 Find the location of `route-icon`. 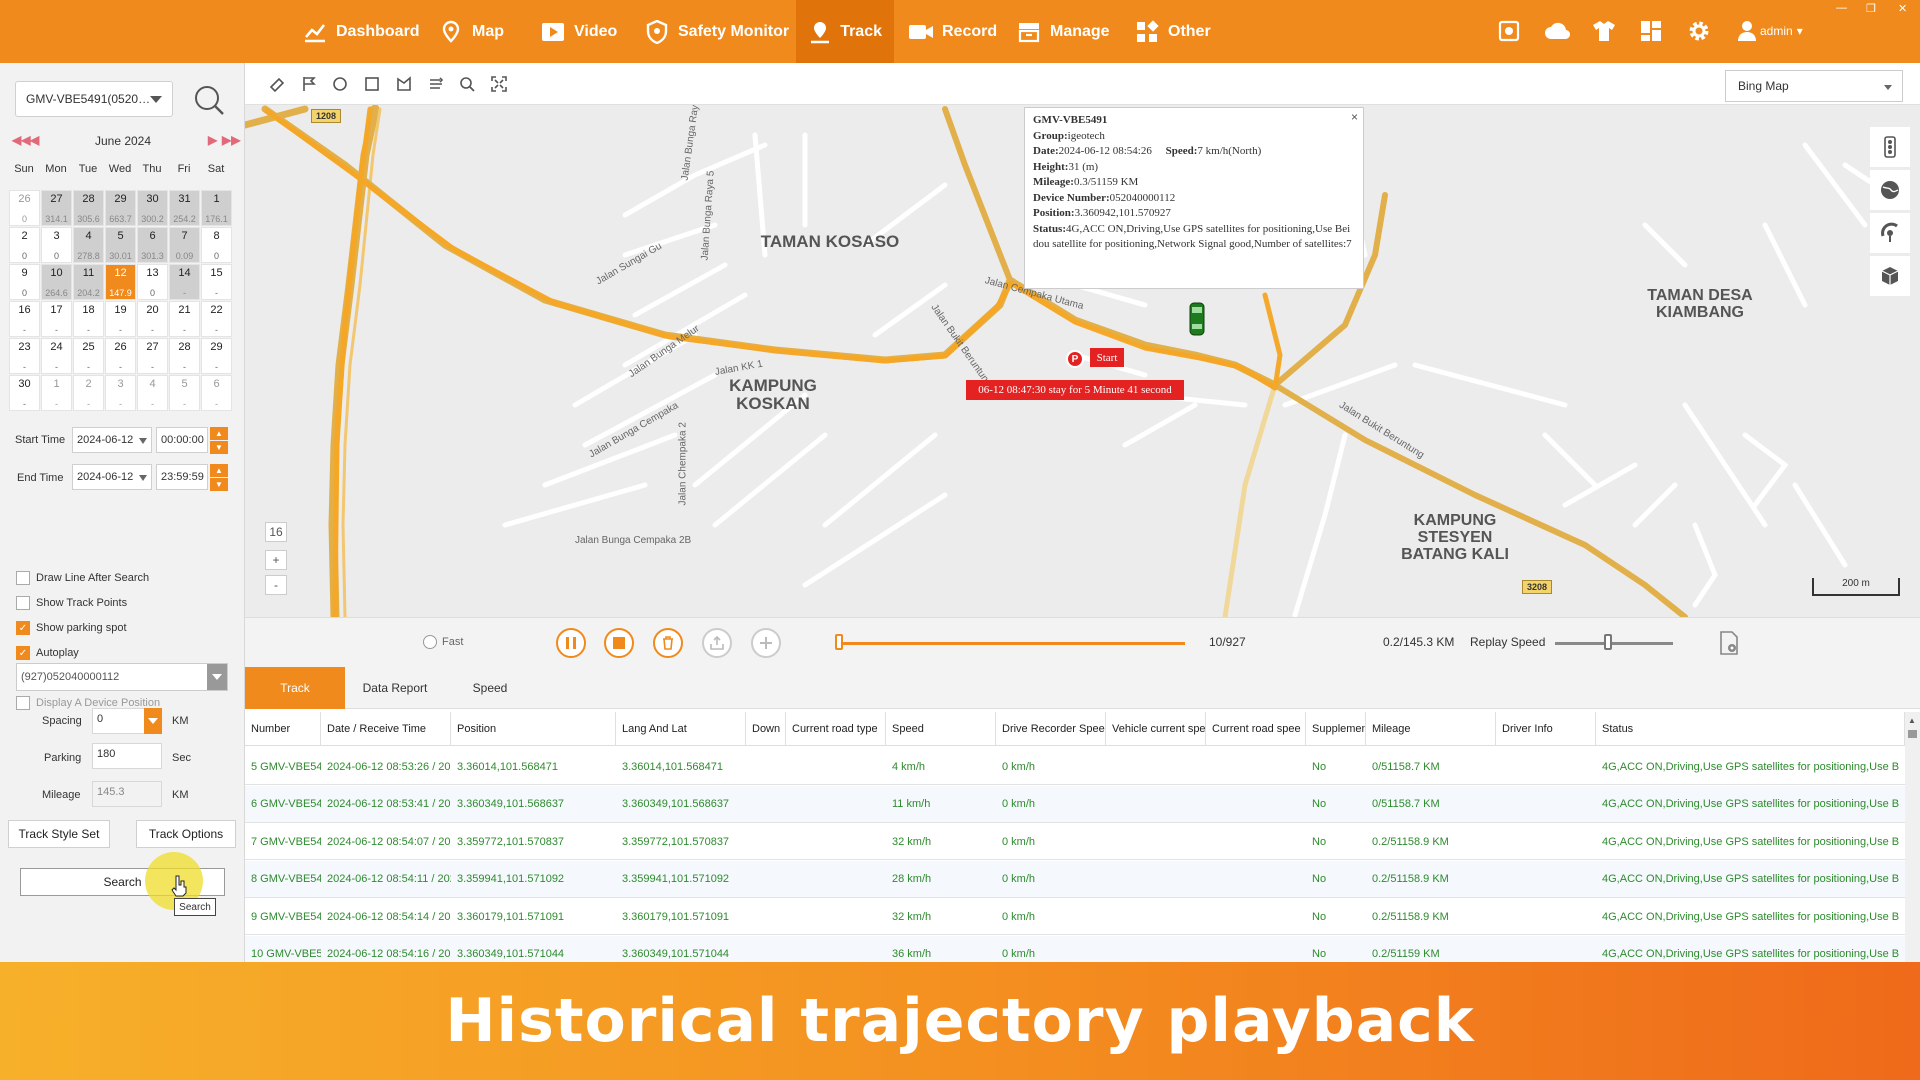

route-icon is located at coordinates (436, 84).